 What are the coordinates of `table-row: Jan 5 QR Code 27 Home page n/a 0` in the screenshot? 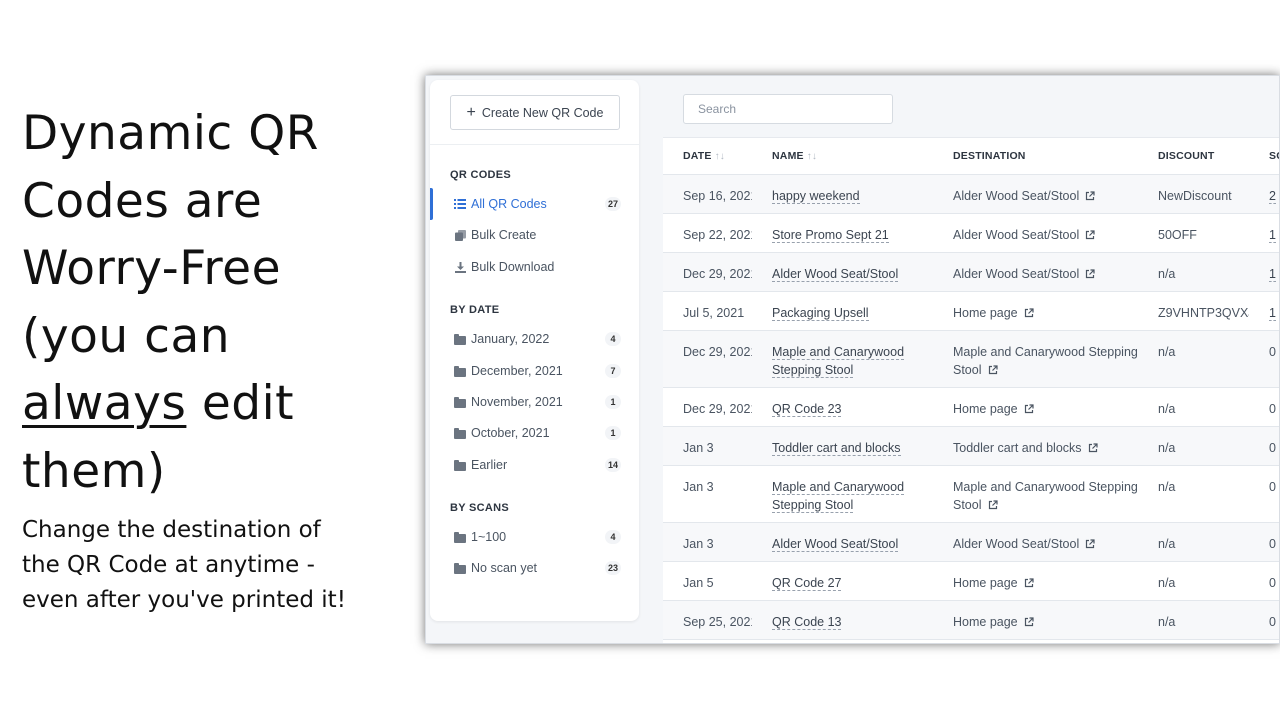 It's located at (971, 581).